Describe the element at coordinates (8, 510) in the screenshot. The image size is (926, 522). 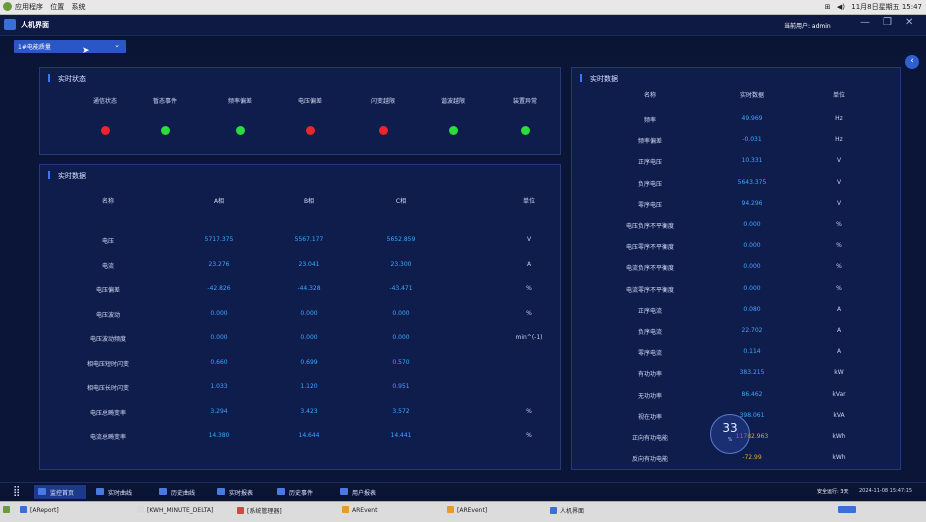
I see `show-desktop-icon` at that location.